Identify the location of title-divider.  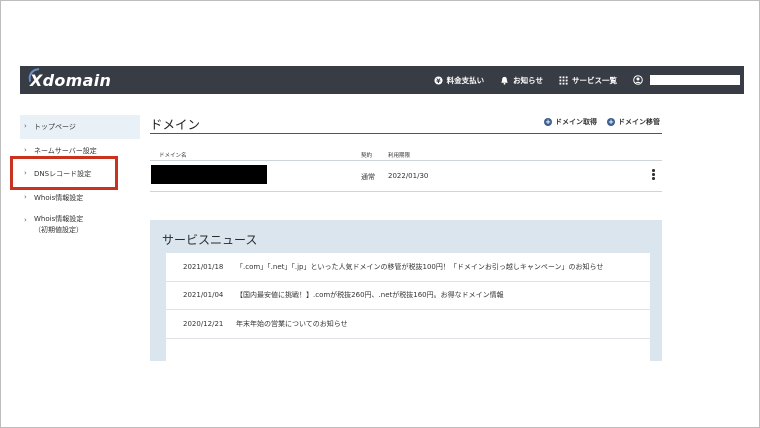
(406, 133).